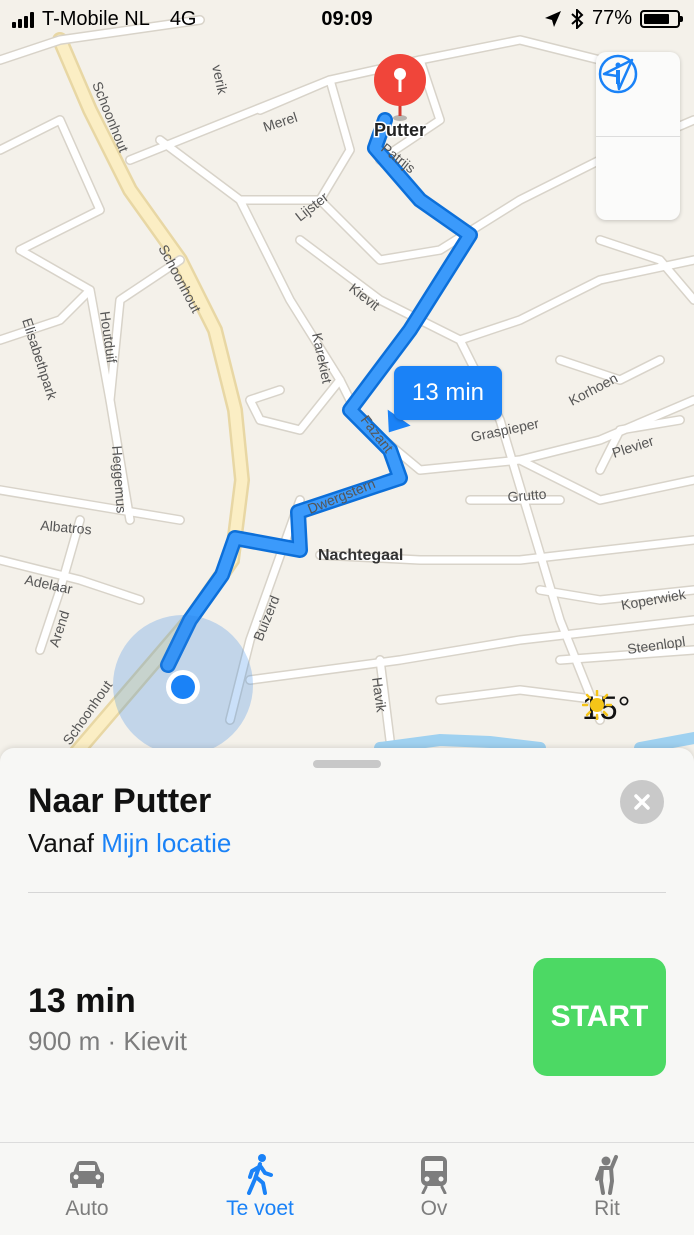 The width and height of the screenshot is (694, 1235). I want to click on close-button, so click(642, 802).